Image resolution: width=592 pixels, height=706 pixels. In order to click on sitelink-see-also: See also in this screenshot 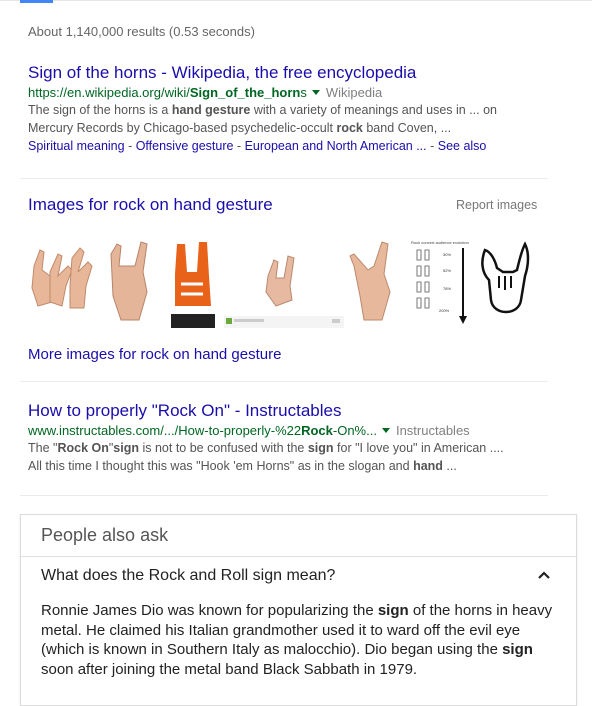, I will do `click(462, 146)`.